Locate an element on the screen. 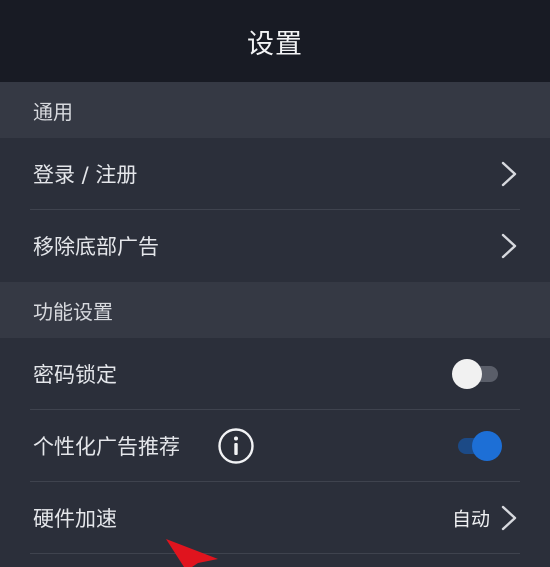 The image size is (550, 567). hardware-acceleration-value: 自动 is located at coordinates (470, 519).